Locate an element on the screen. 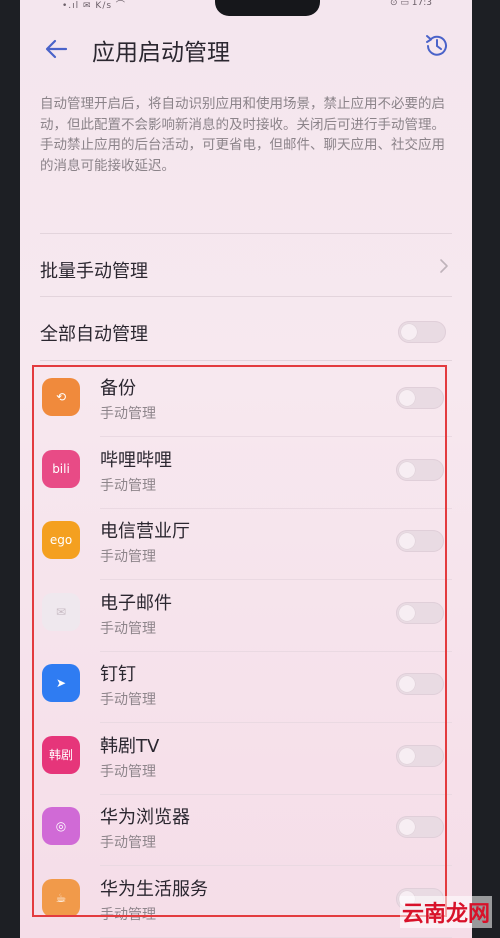  back-arrow-icon is located at coordinates (57, 49).